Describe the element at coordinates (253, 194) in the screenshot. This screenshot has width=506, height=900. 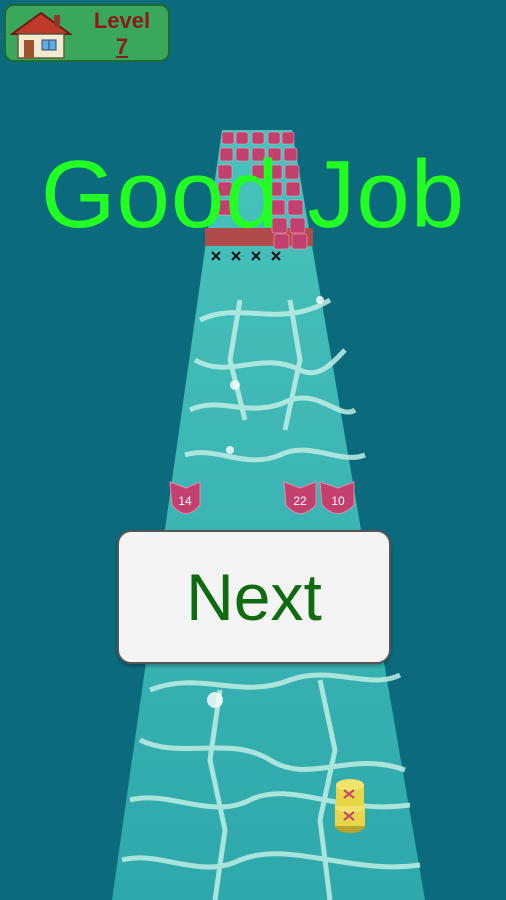
I see `good-job-title: Good Job` at that location.